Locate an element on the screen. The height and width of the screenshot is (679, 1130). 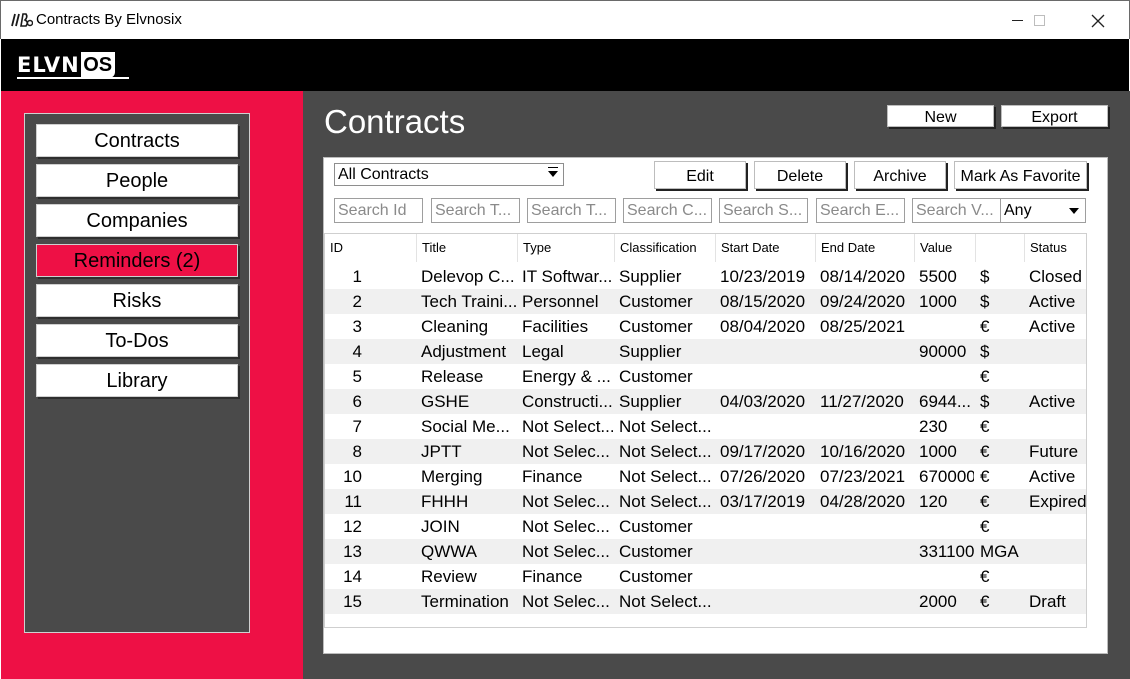
table-cell: 7 is located at coordinates (357, 426).